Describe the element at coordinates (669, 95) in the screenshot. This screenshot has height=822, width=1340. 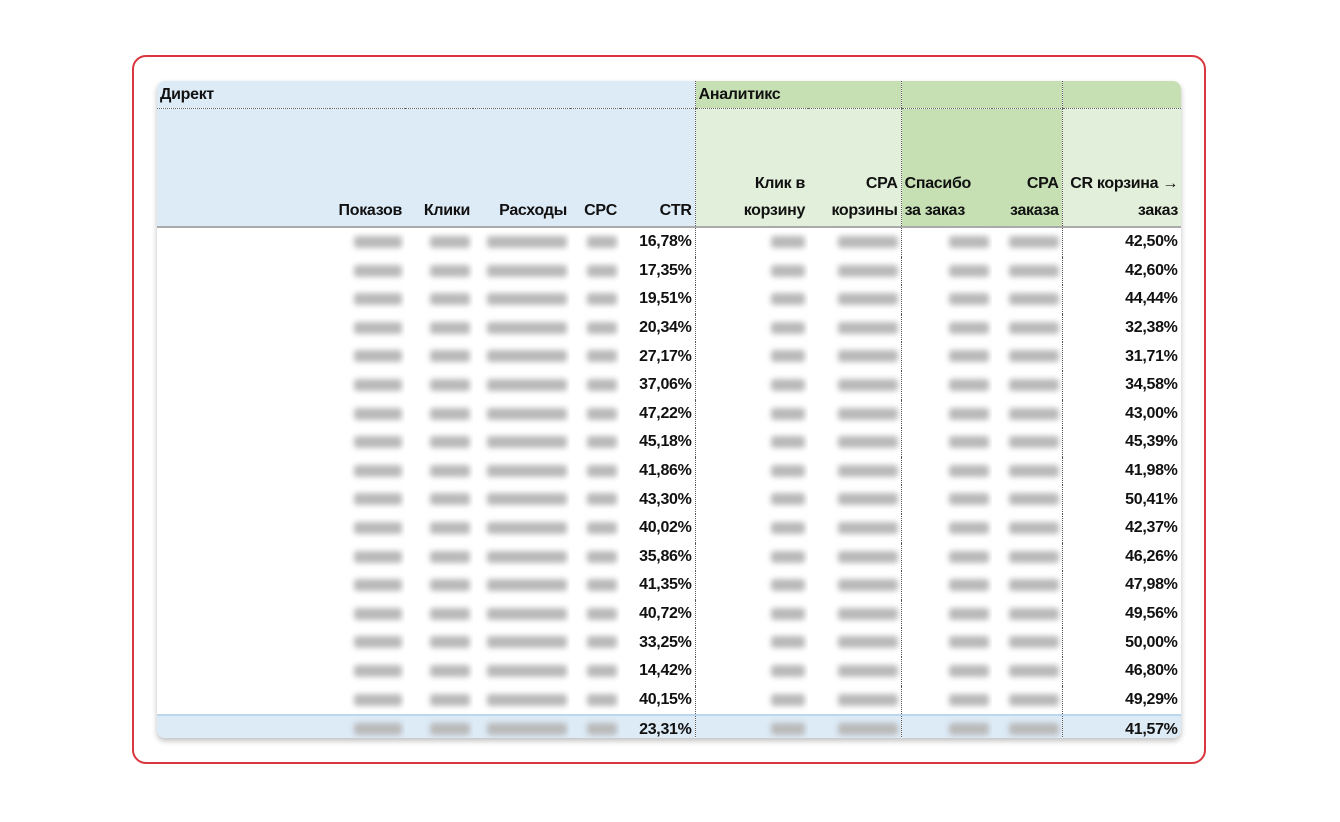
I see `group-header-row: Директ Аналитикс` at that location.